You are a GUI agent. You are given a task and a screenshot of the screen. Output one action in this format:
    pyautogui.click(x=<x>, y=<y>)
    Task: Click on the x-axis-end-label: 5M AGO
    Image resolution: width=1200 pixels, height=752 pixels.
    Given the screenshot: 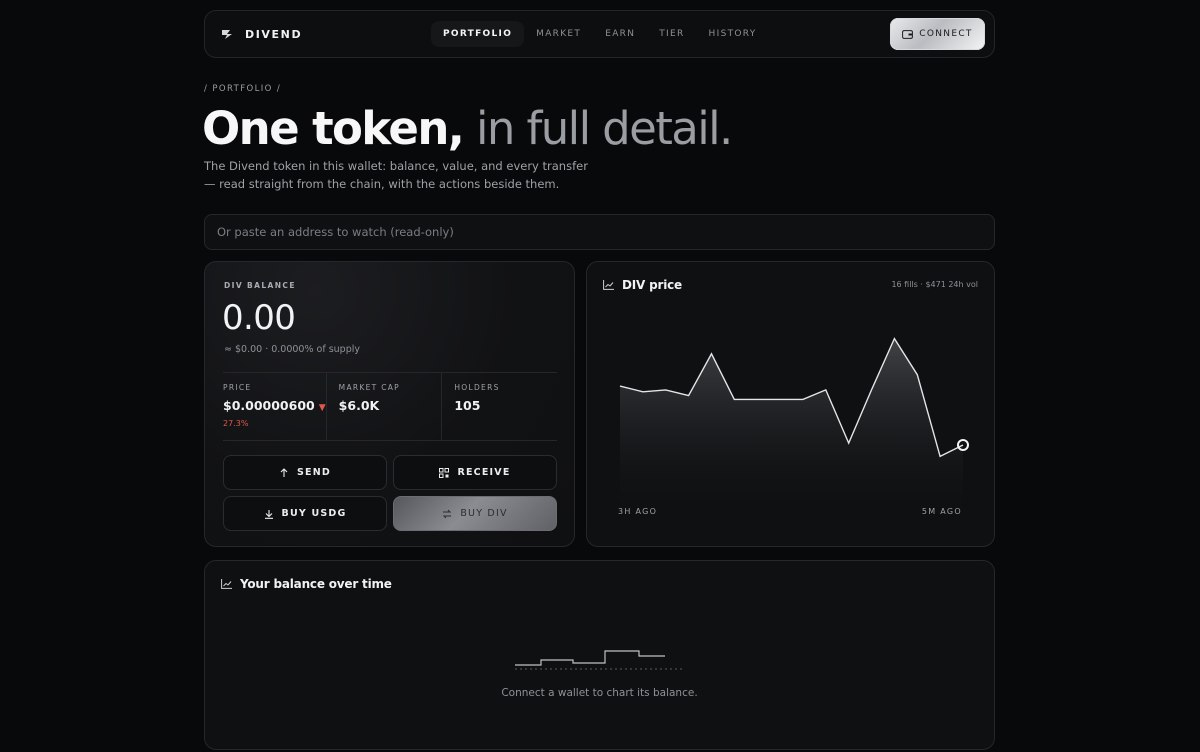 What is the action you would take?
    pyautogui.click(x=941, y=511)
    